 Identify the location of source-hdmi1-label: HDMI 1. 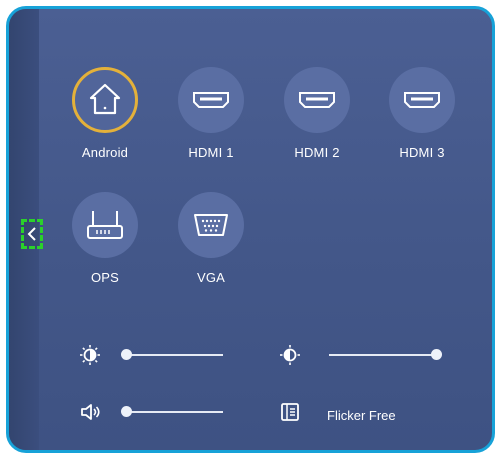
(211, 152).